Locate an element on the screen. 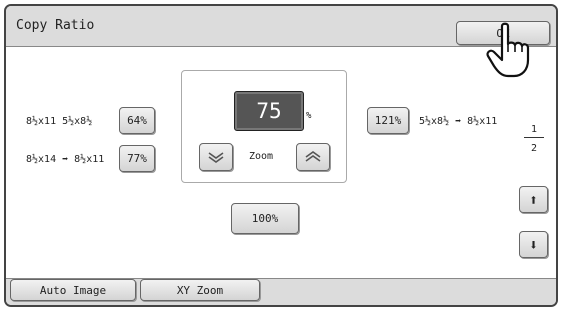  auto-image-button: Auto Image is located at coordinates (73, 290).